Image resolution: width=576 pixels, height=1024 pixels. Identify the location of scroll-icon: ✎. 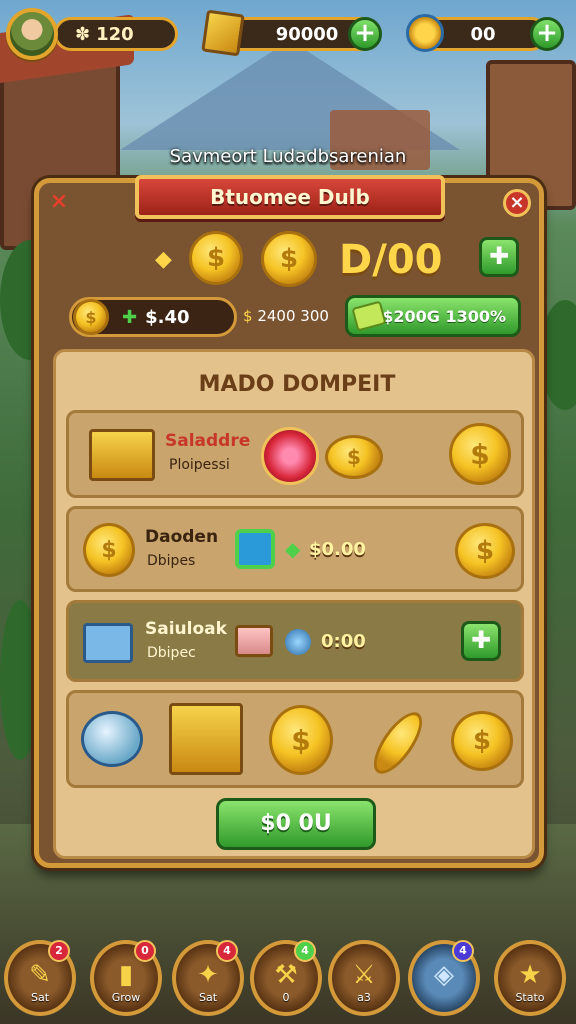
(40, 975).